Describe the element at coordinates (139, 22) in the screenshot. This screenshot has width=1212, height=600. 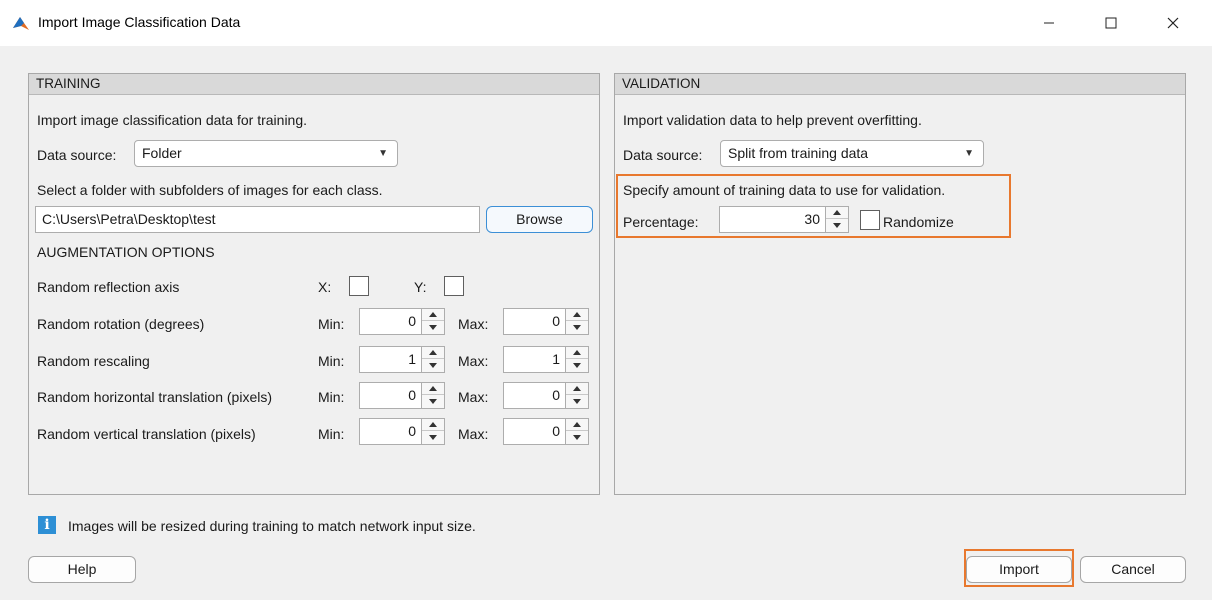
I see `window-title: Import Image Classification Data` at that location.